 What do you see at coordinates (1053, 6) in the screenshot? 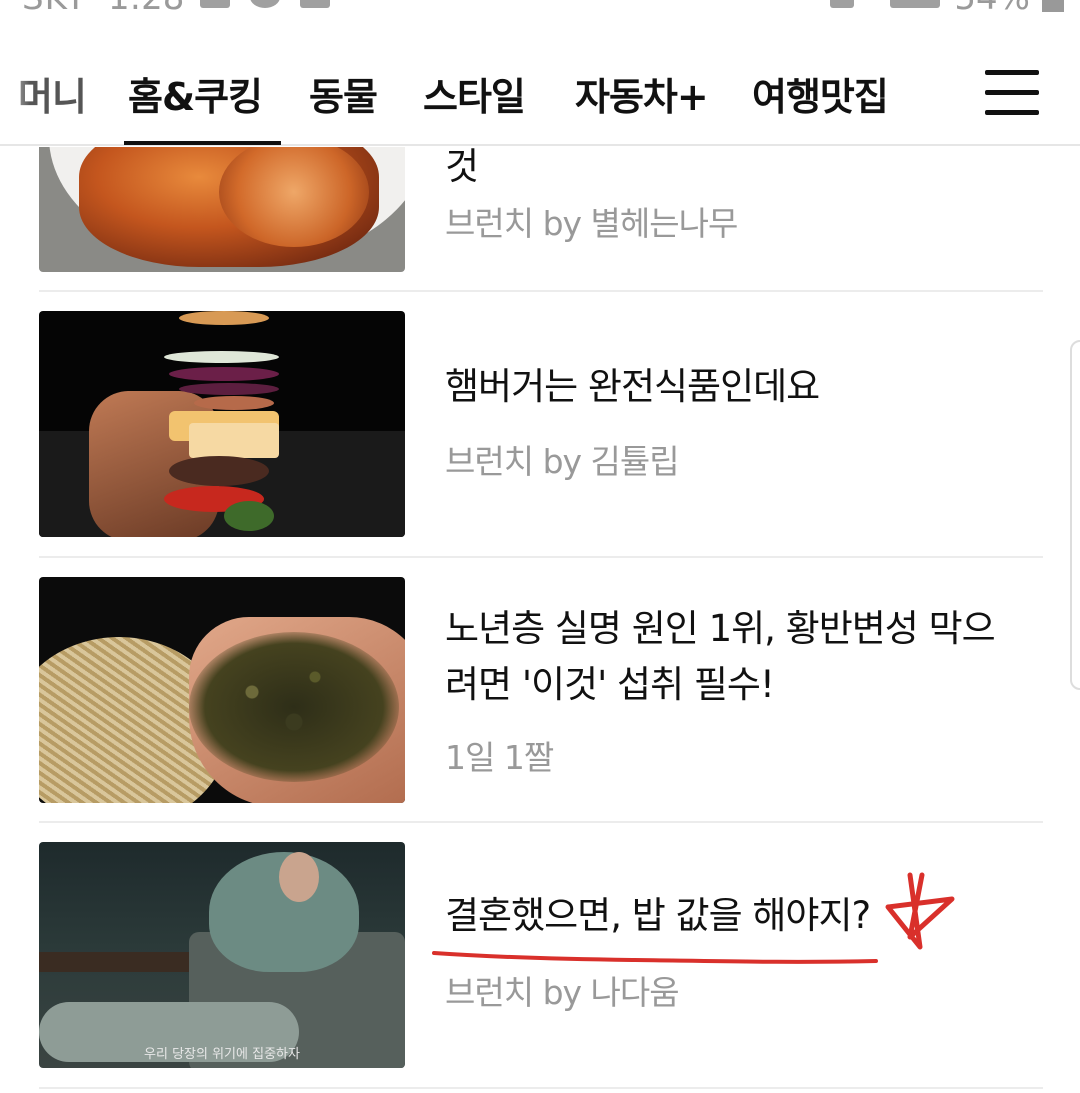
I see `battery-icon` at bounding box center [1053, 6].